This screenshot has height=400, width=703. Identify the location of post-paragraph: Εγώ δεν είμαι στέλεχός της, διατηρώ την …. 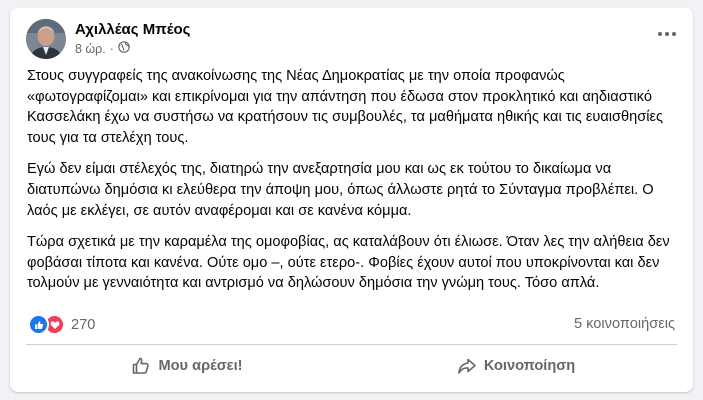
(340, 190).